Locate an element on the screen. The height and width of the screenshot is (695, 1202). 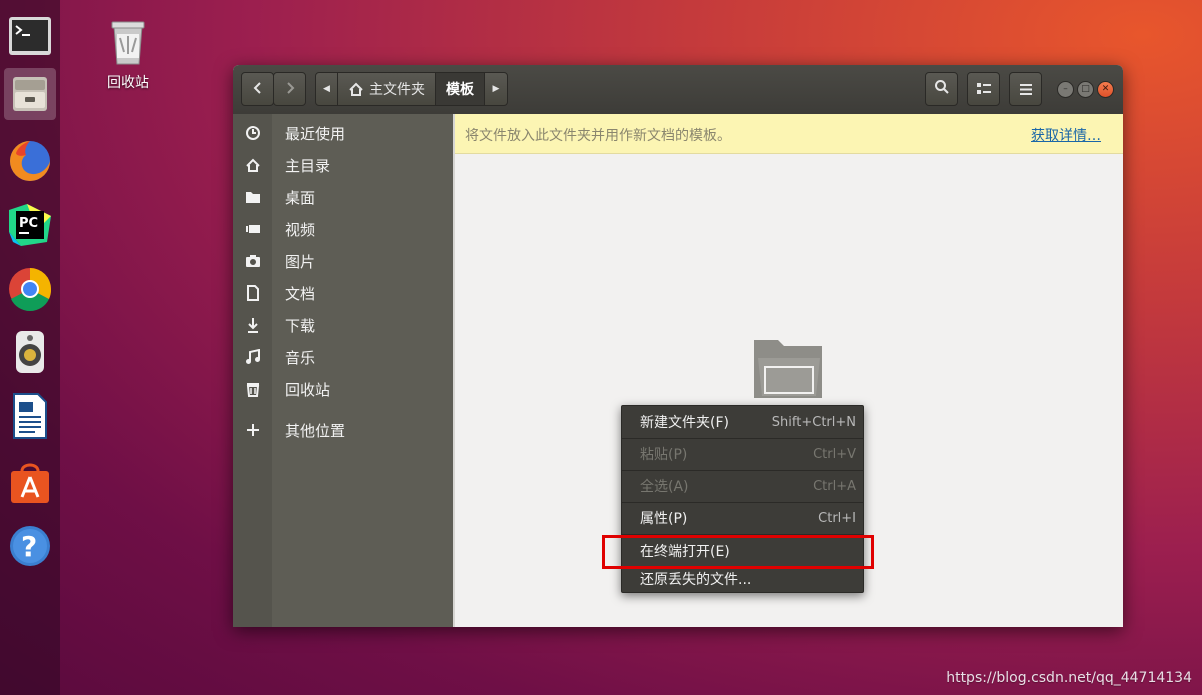
breadcrumb-current: 模板 is located at coordinates (460, 89).